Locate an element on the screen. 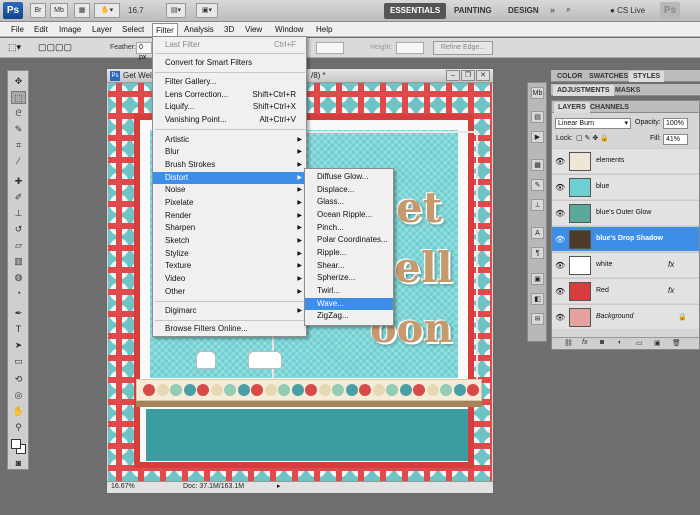  menu-noise: Noise ▶ is located at coordinates (229, 190).